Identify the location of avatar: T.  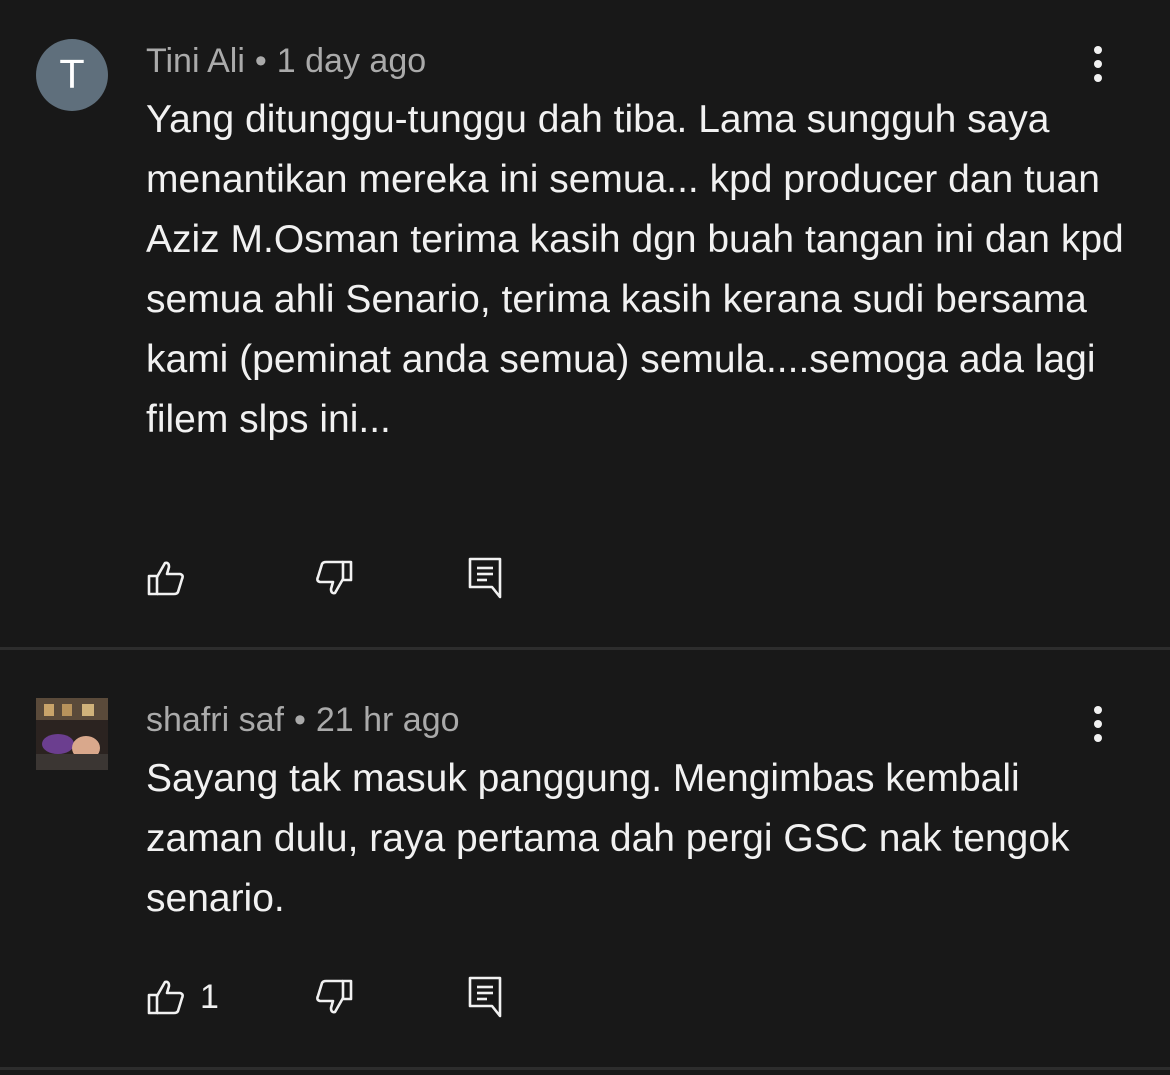
(72, 75).